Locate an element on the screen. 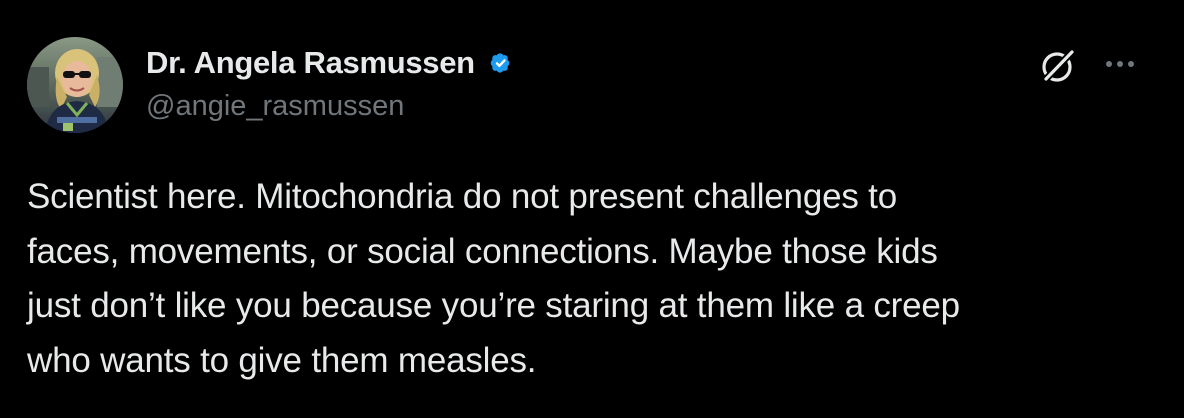 The width and height of the screenshot is (1184, 418). grok-button is located at coordinates (1058, 66).